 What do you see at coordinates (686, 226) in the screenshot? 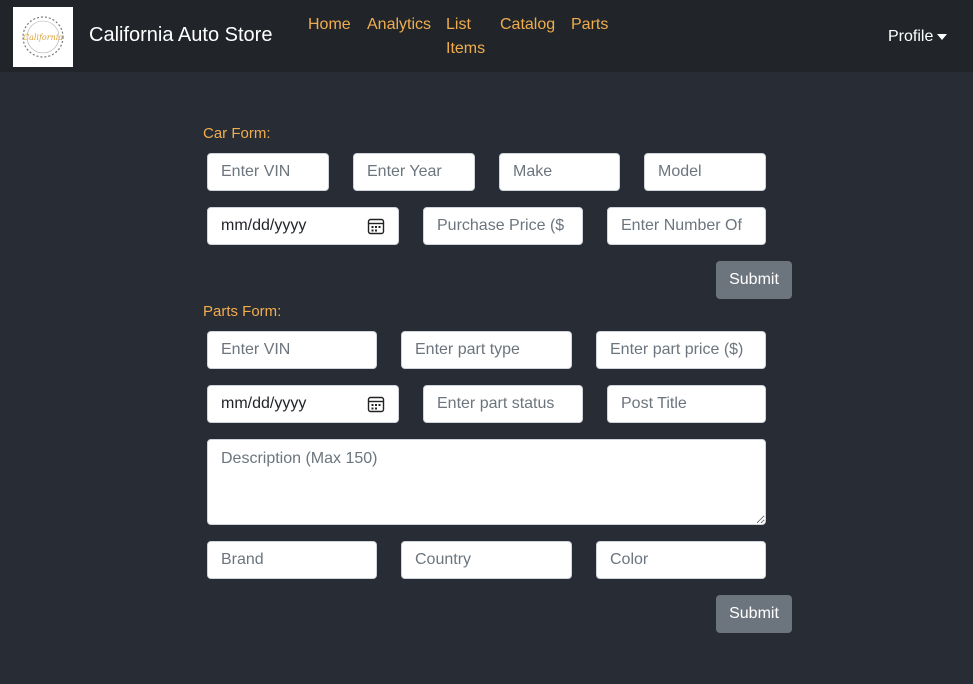
I see `car-number-input` at bounding box center [686, 226].